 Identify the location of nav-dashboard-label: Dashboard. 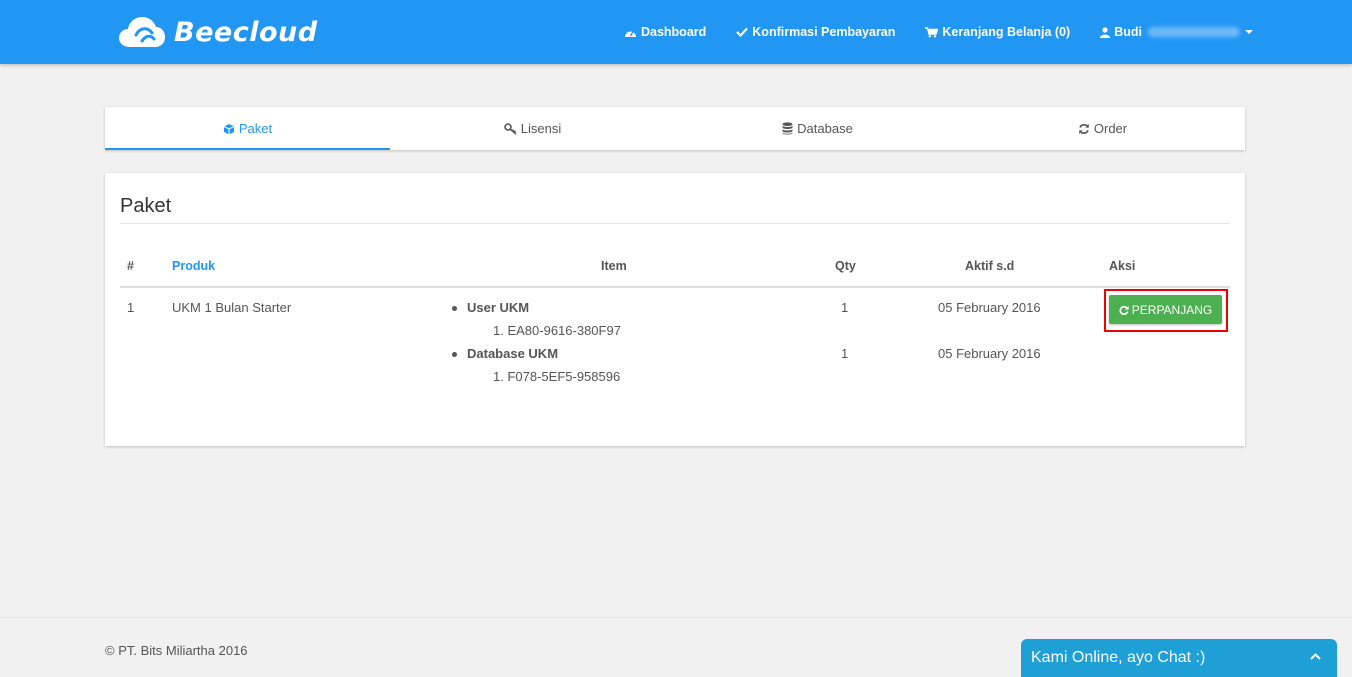
(673, 32).